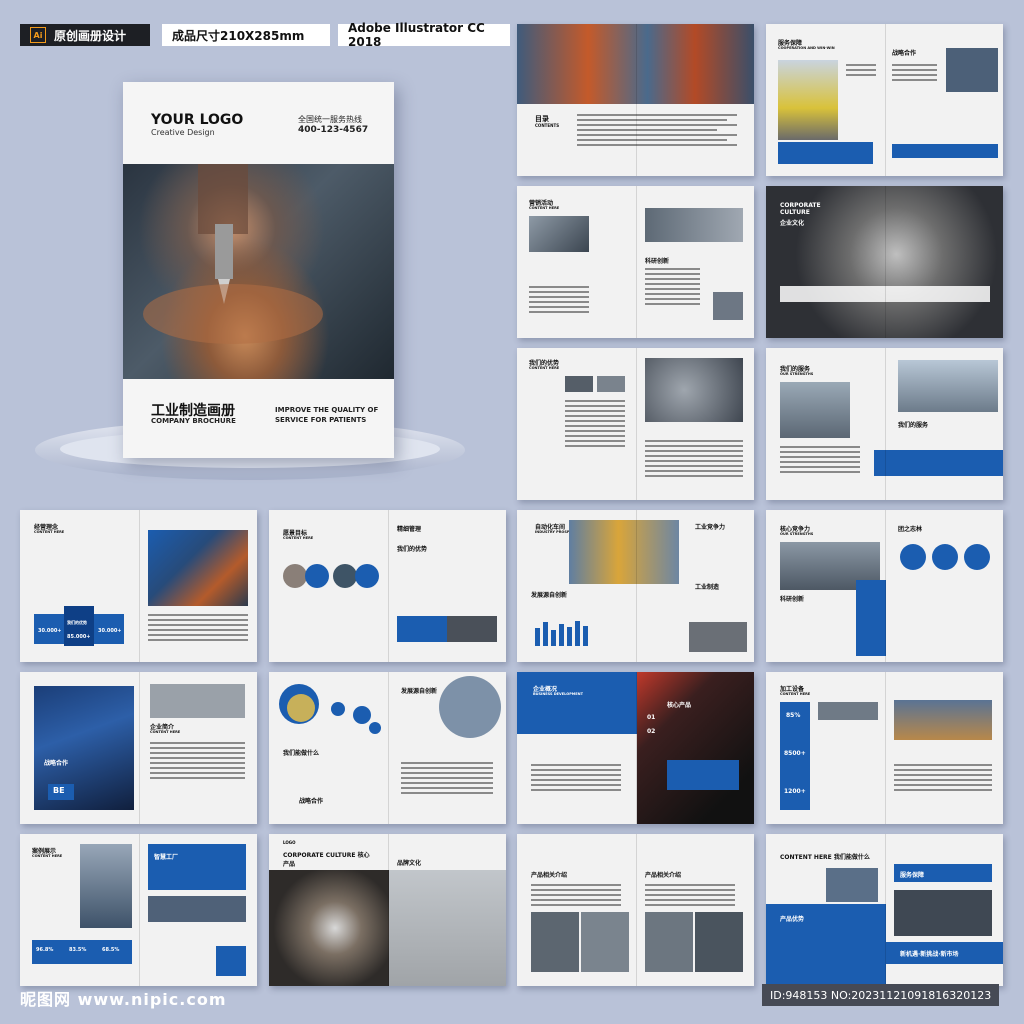  What do you see at coordinates (49, 532) in the screenshot?
I see `philosophy-sub: CONTENT HERE` at bounding box center [49, 532].